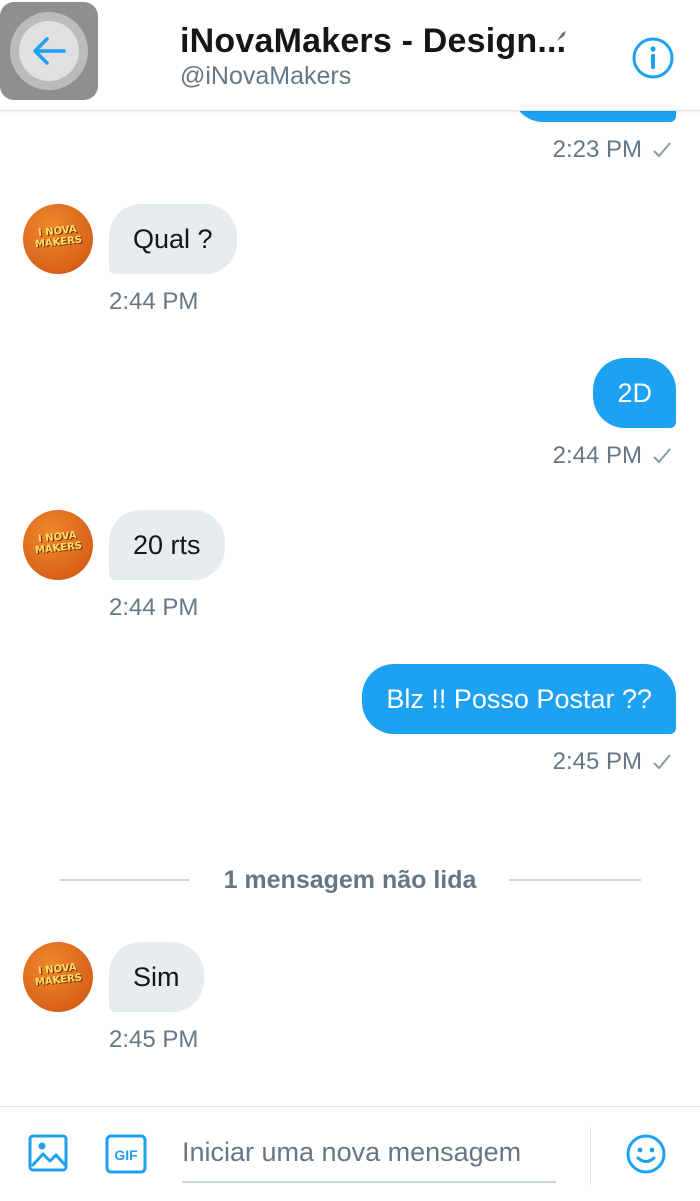 Image resolution: width=700 pixels, height=1201 pixels. I want to click on message-bubble-incoming: 20 rts, so click(167, 545).